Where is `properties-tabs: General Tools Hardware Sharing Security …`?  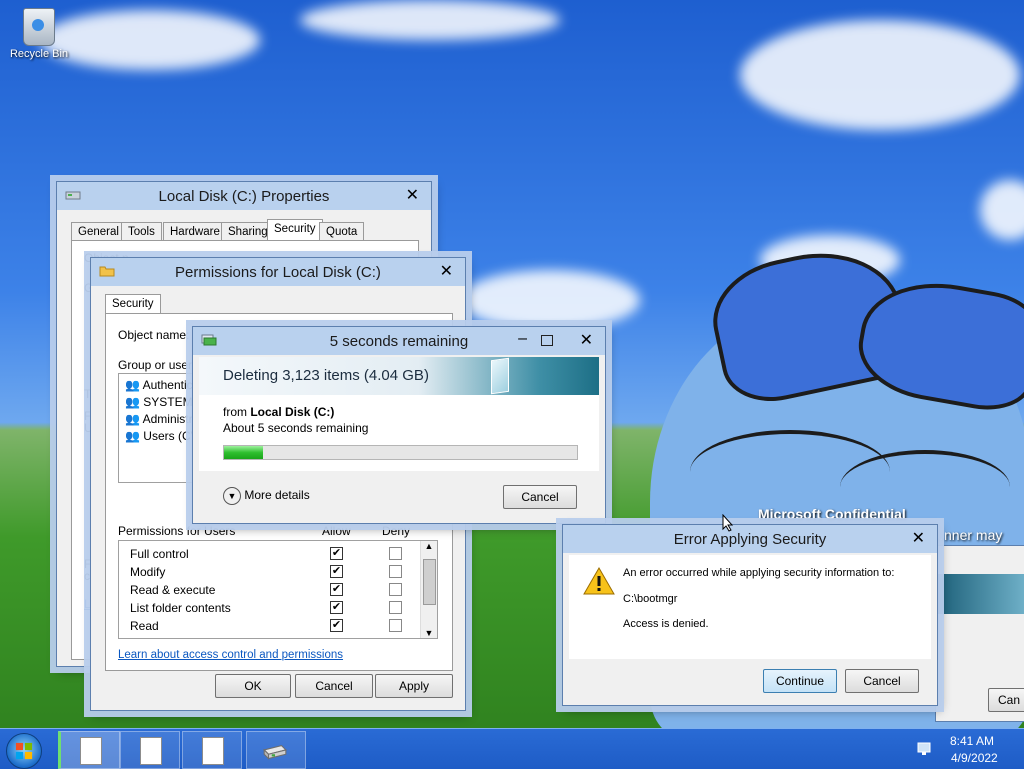
properties-tabs: General Tools Hardware Sharing Security … is located at coordinates (246, 230).